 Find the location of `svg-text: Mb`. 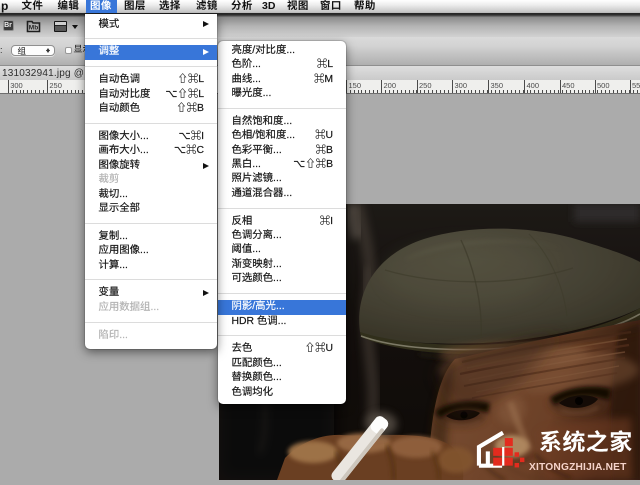

svg-text: Mb is located at coordinates (33, 27).